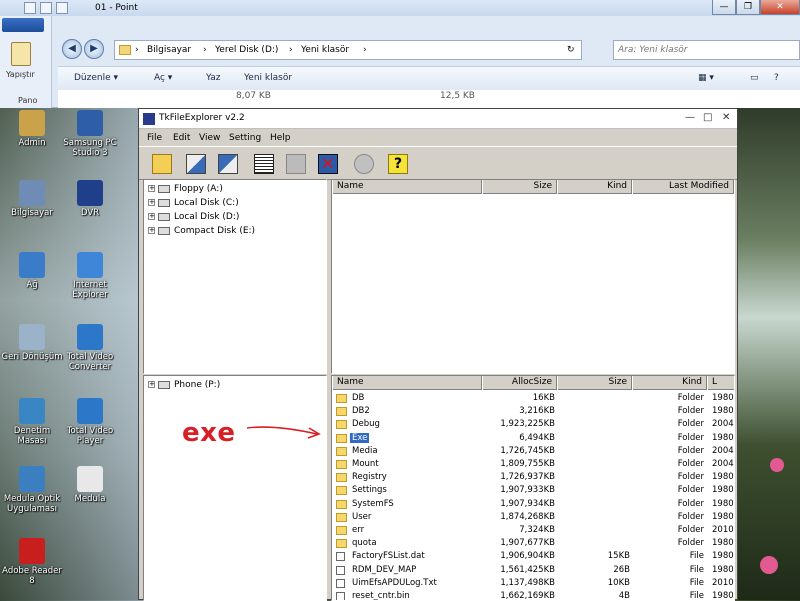 The height and width of the screenshot is (601, 800). I want to click on breadcrumb-item: Bilgisayar, so click(169, 50).